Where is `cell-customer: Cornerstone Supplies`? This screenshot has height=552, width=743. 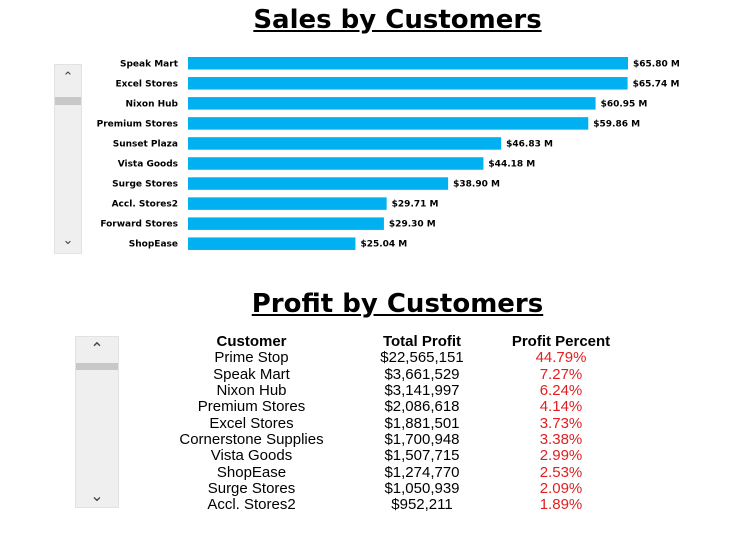 cell-customer: Cornerstone Supplies is located at coordinates (251, 439).